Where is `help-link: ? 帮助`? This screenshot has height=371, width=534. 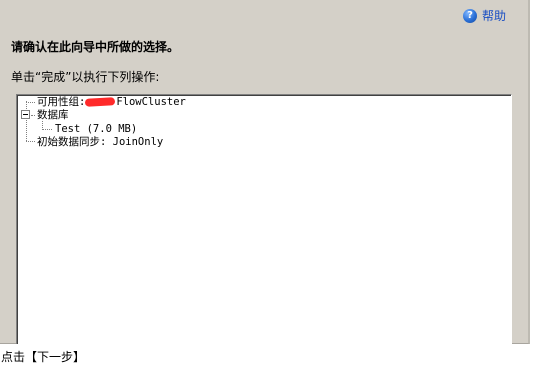
help-link: ? 帮助 is located at coordinates (484, 15).